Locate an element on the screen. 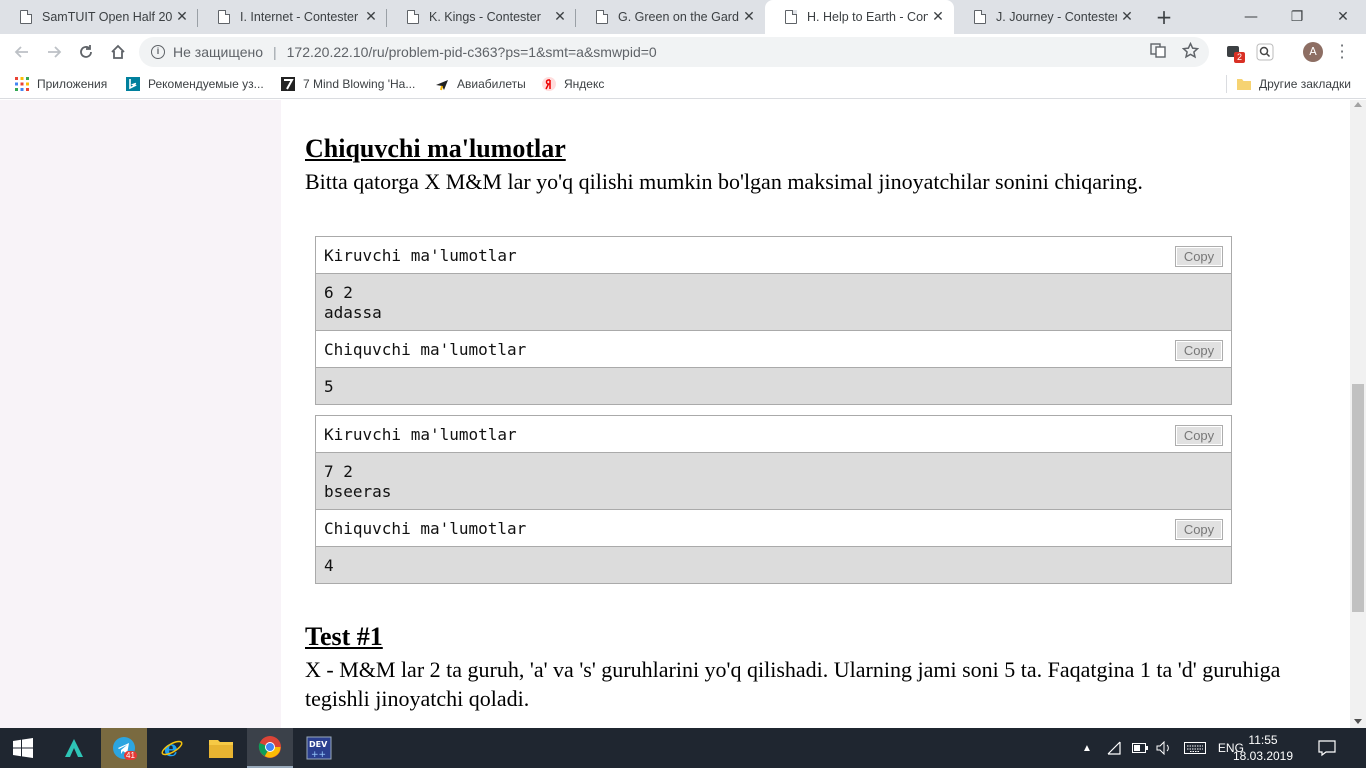 This screenshot has height=768, width=1366. forward-button is located at coordinates (54, 52).